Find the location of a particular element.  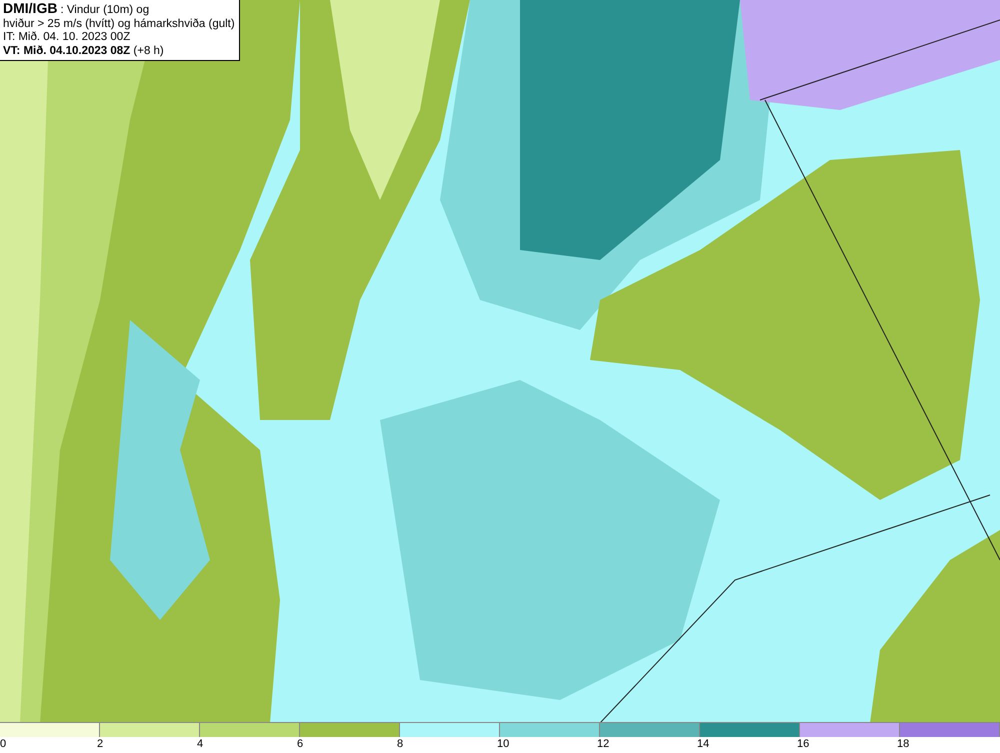

map-subtitle: : Vindur (10m) og is located at coordinates (105, 11).